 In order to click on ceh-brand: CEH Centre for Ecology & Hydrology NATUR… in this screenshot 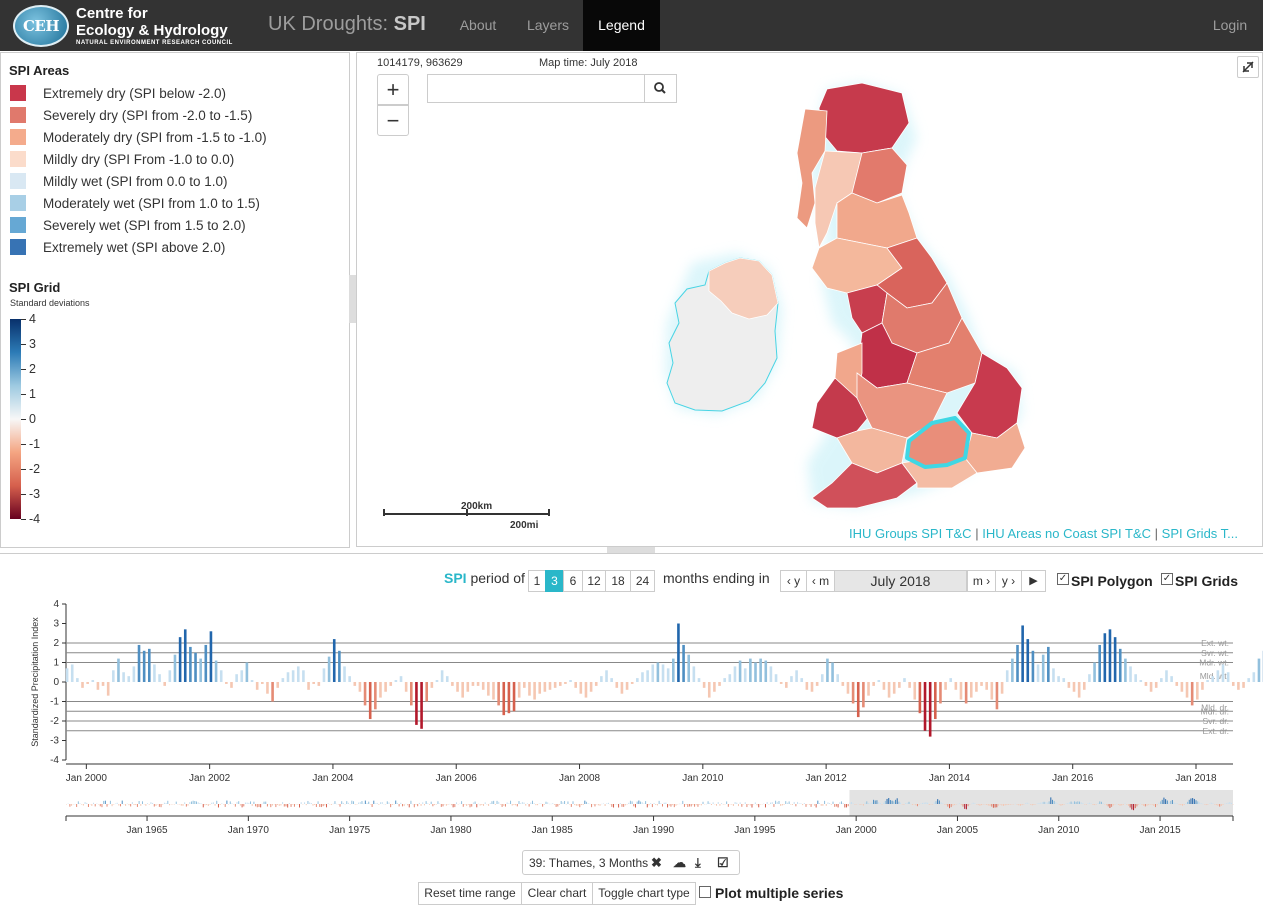, I will do `click(123, 26)`.